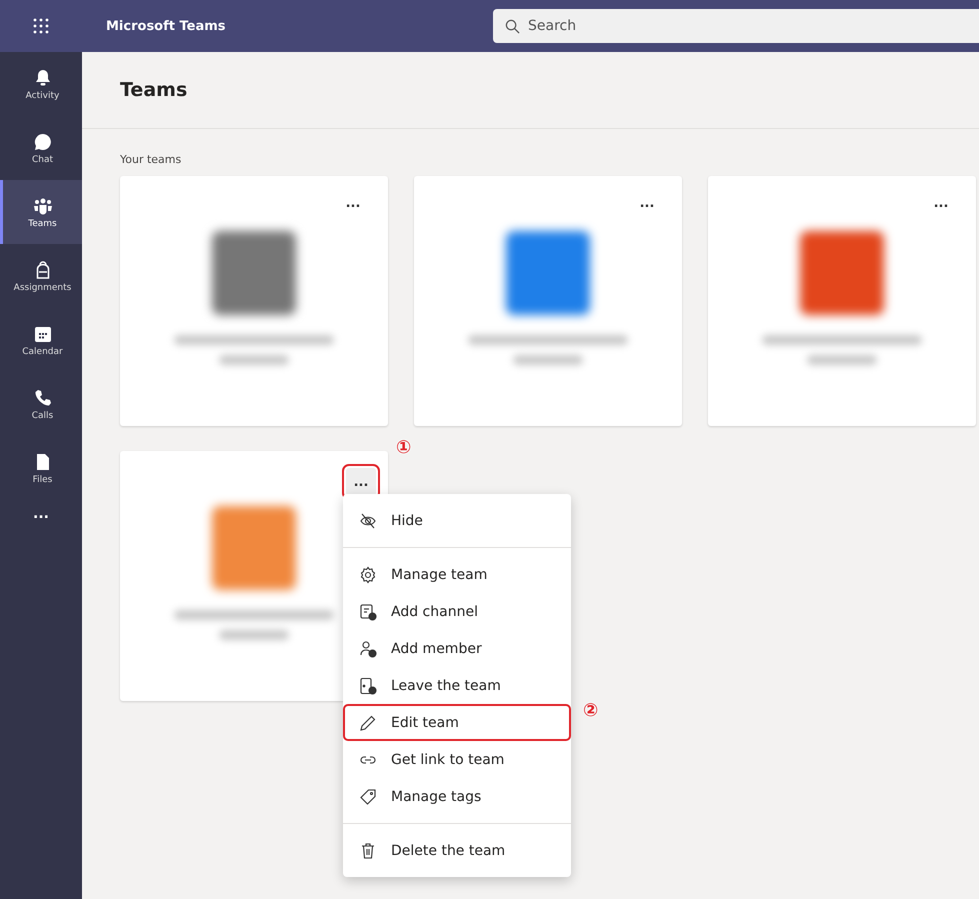  Describe the element at coordinates (41, 276) in the screenshot. I see `app-bar-item: Assignments` at that location.